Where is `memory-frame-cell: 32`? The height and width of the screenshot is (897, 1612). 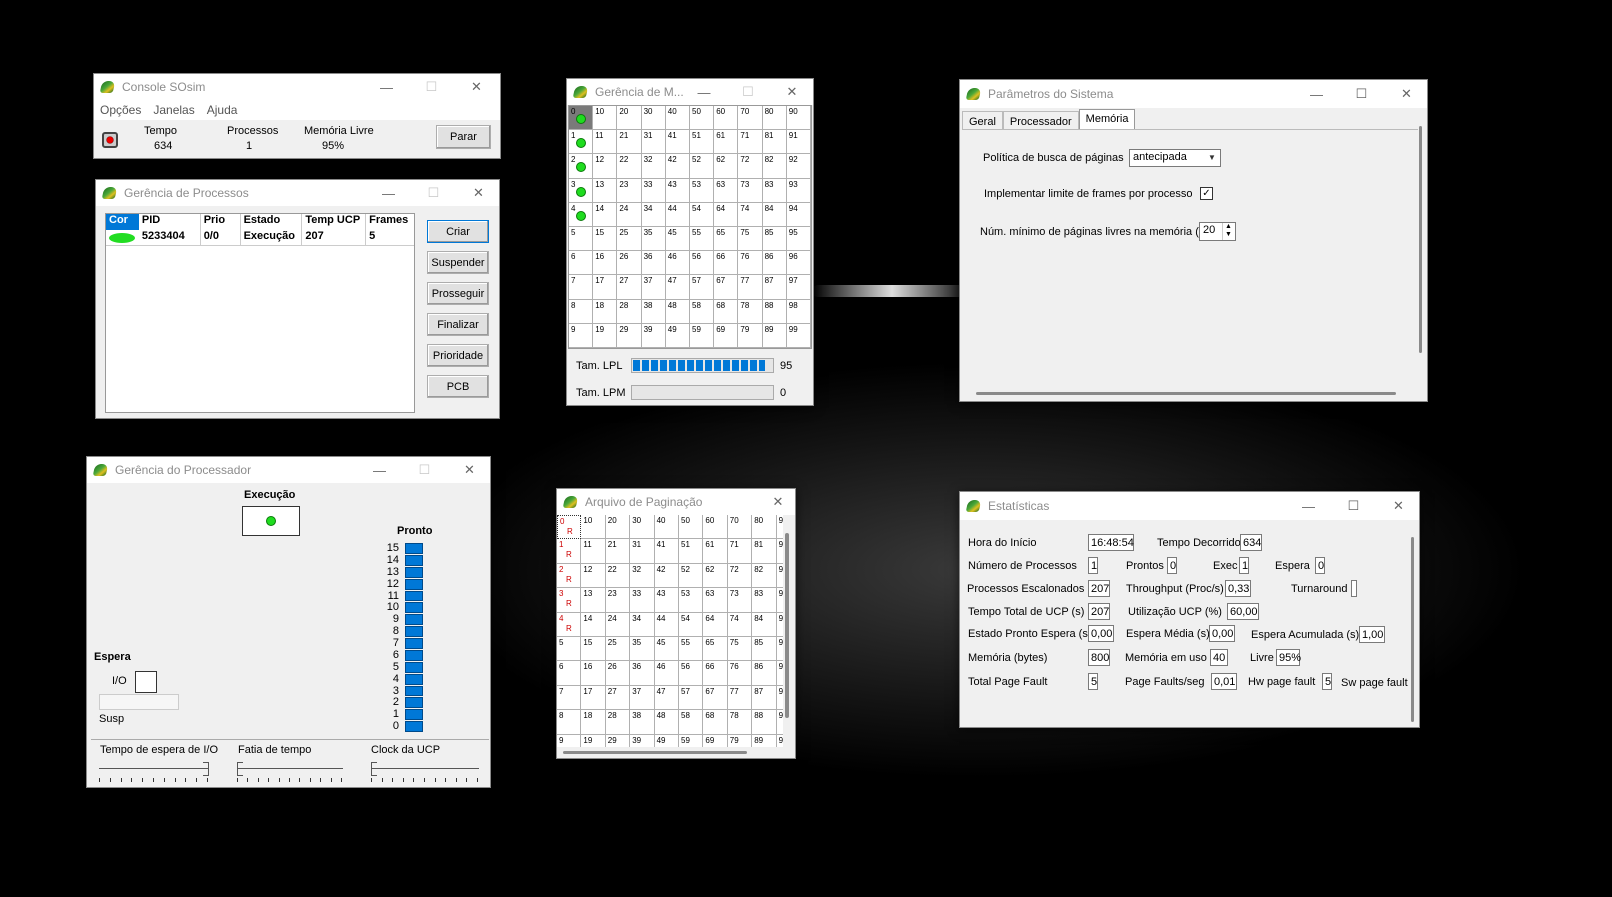 memory-frame-cell: 32 is located at coordinates (653, 166).